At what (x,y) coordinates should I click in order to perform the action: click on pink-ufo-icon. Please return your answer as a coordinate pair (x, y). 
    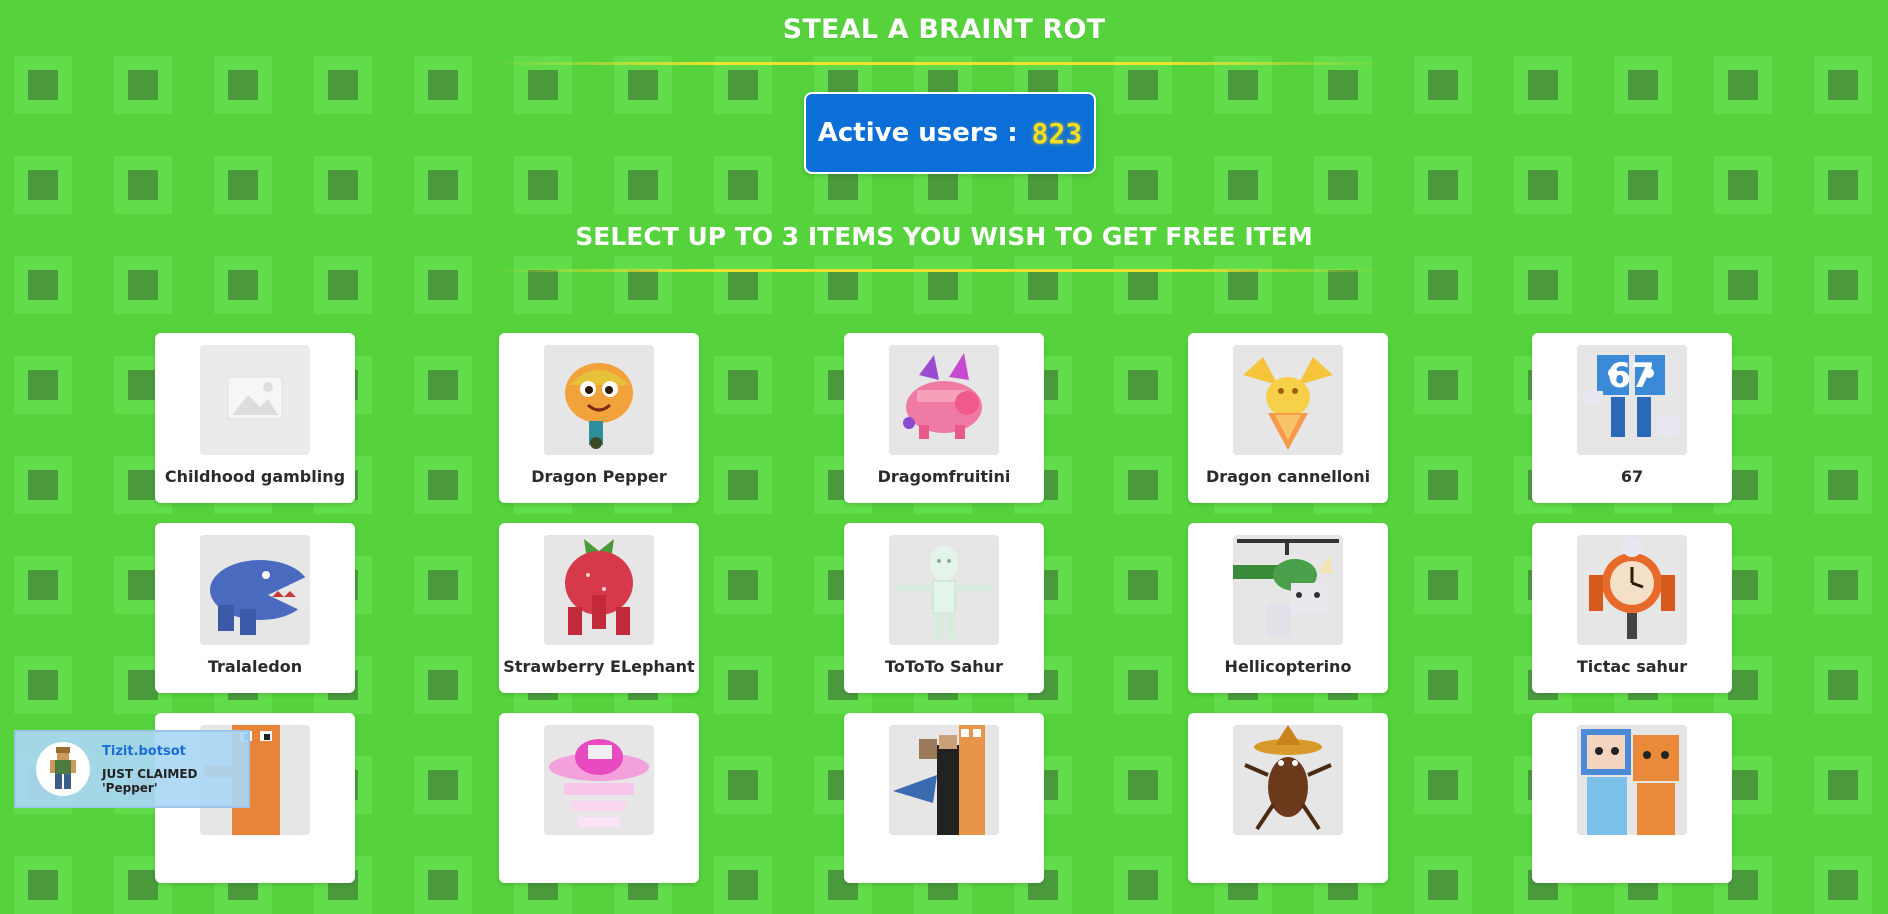
    Looking at the image, I should click on (599, 780).